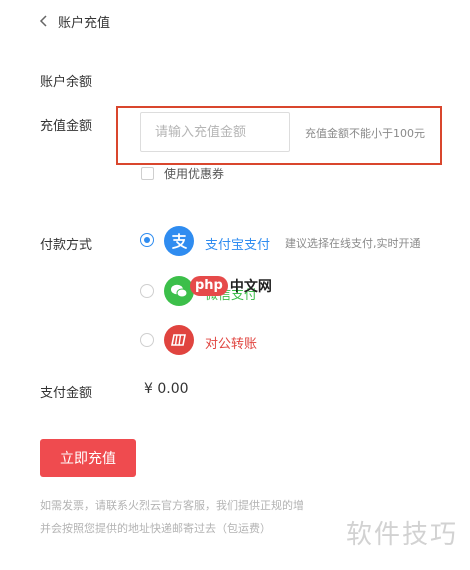 This screenshot has width=470, height=570. Describe the element at coordinates (84, 23) in the screenshot. I see `page-title: 账户充值` at that location.